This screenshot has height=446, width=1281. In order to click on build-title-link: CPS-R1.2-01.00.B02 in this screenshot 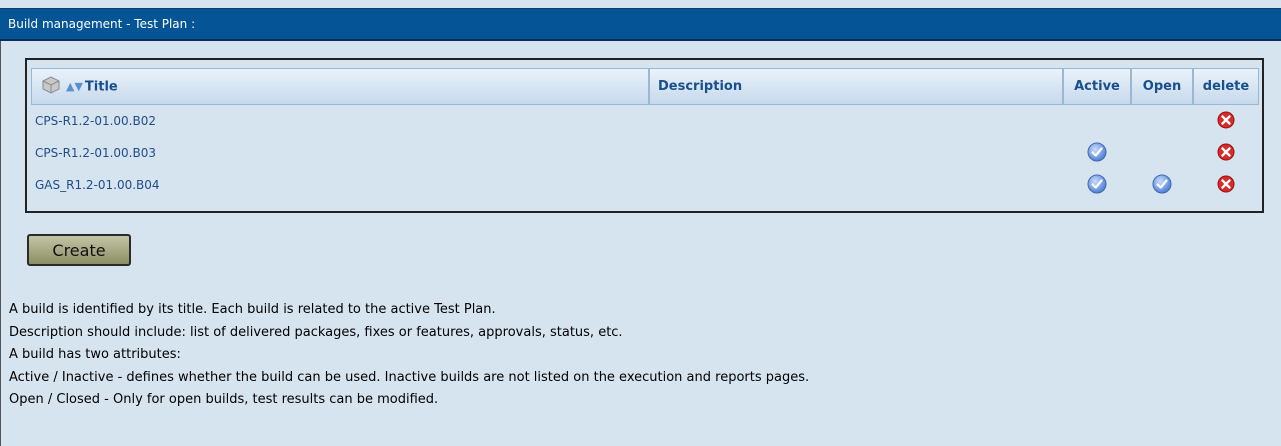, I will do `click(340, 121)`.